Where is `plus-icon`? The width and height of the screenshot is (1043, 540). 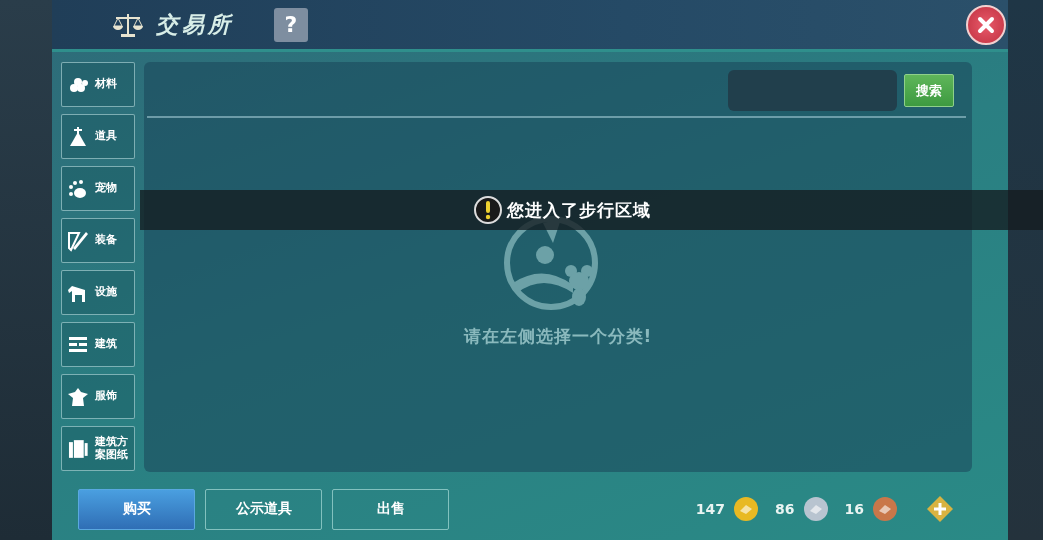 plus-icon is located at coordinates (940, 509).